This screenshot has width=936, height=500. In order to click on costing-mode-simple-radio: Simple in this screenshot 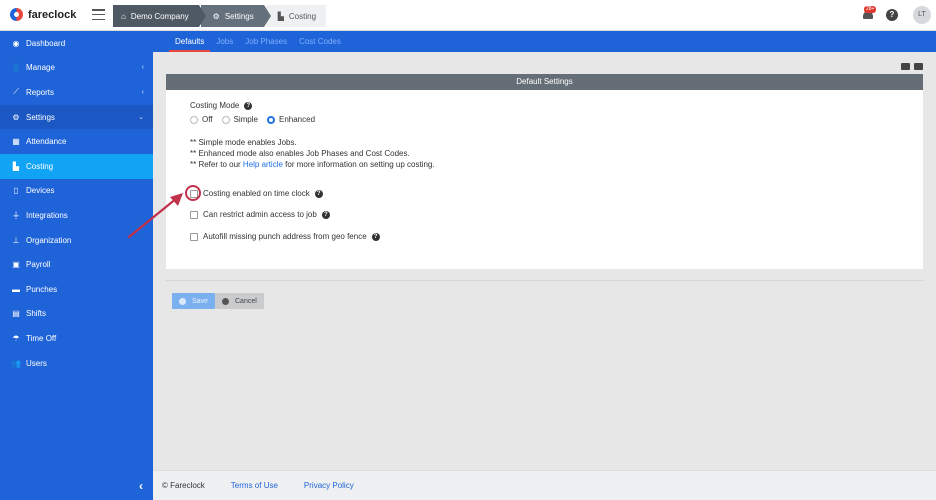, I will do `click(239, 119)`.